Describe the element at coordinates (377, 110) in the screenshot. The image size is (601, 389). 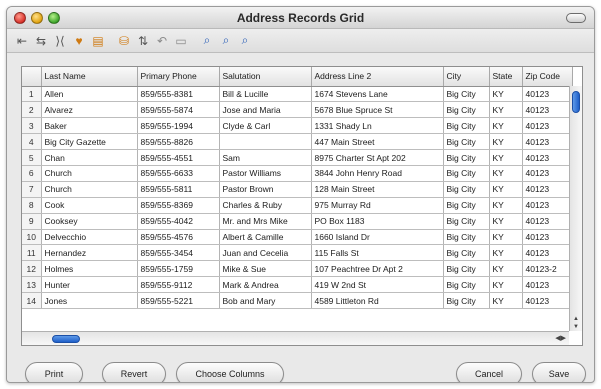
I see `address-line-2-cell: 5678 Blue Spruce St` at that location.